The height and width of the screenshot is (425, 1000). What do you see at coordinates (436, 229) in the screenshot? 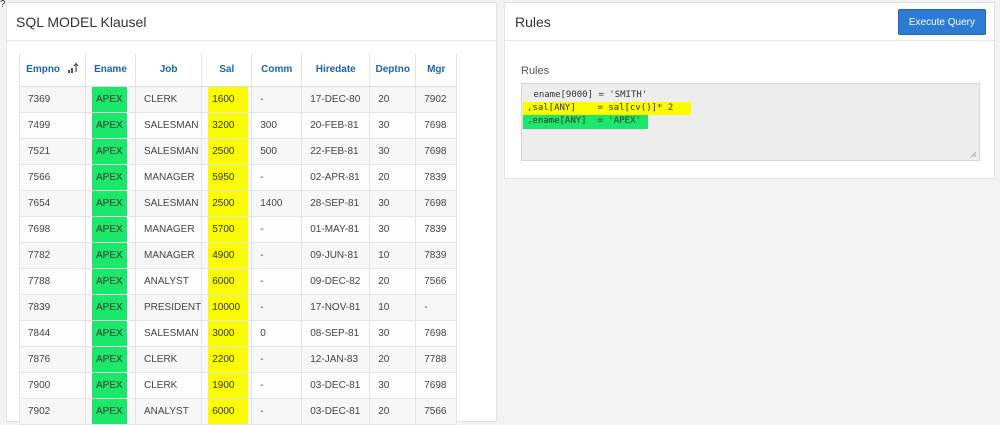
I see `cell-mgr: 7839` at bounding box center [436, 229].